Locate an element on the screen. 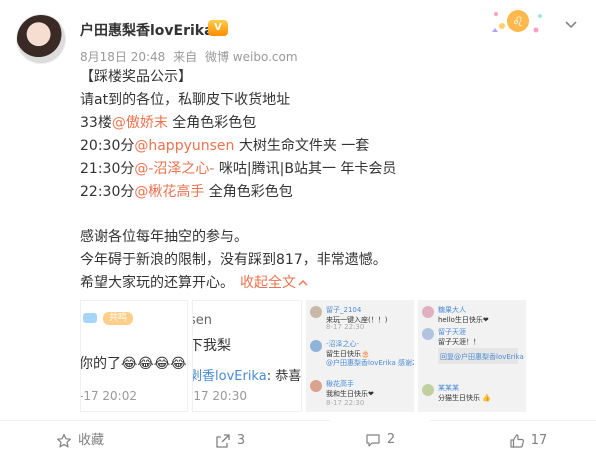  thumb-time: -17 20:02 is located at coordinates (108, 396).